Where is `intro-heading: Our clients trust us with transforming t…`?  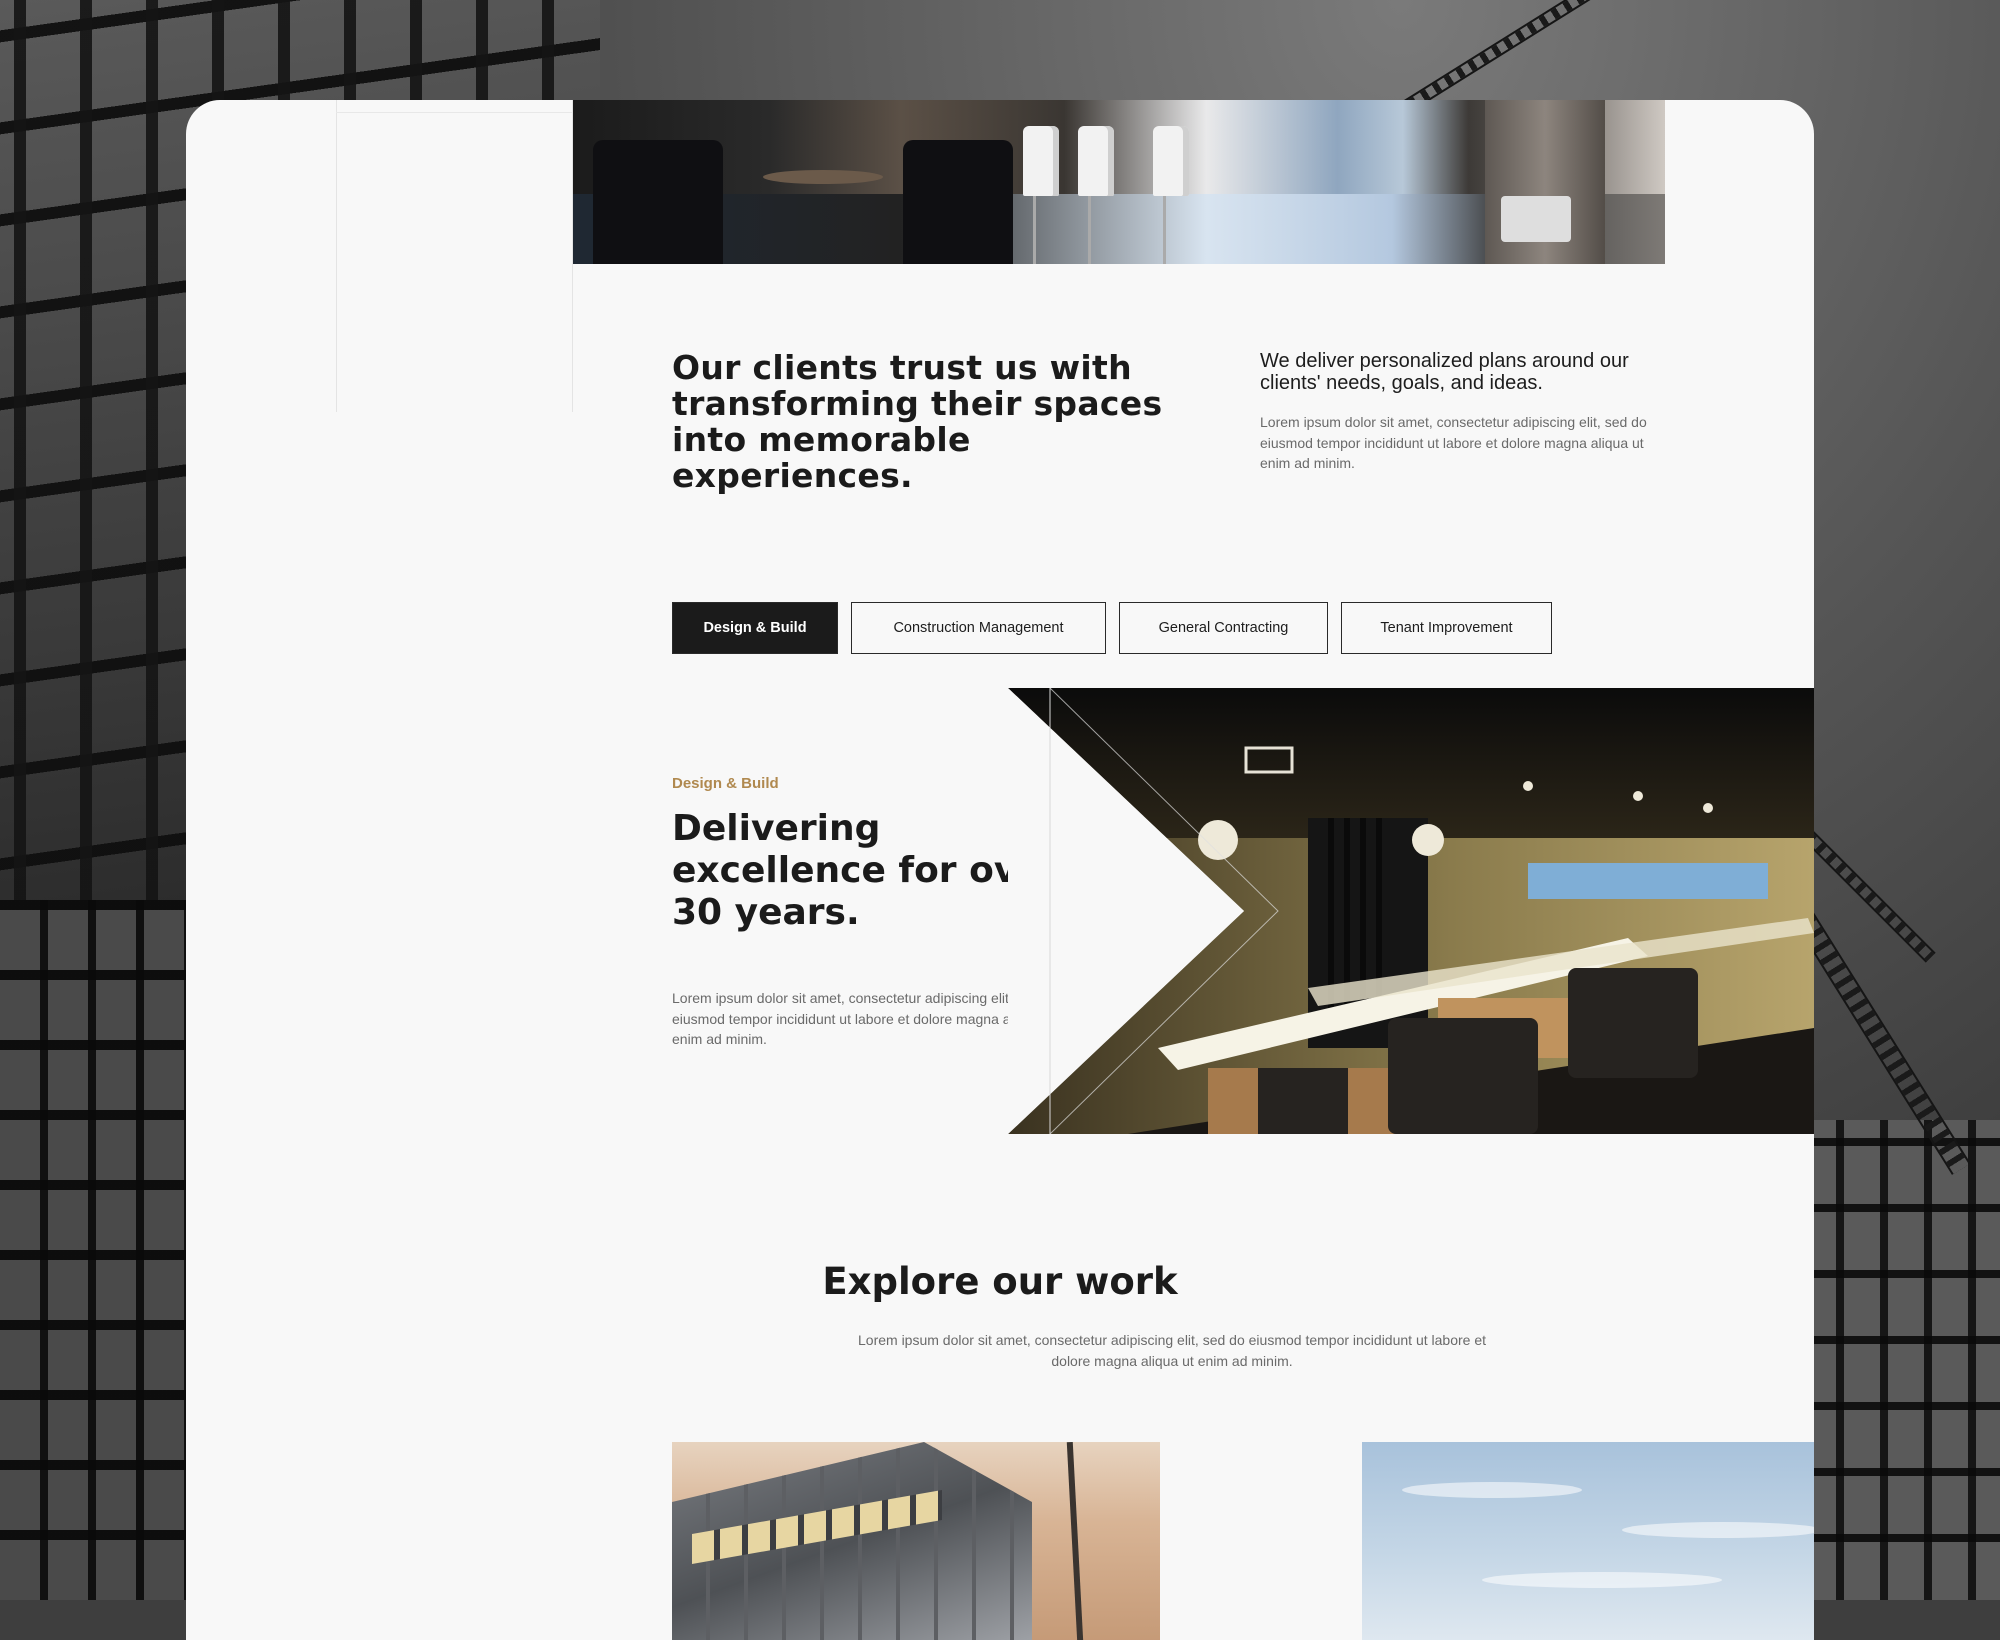 intro-heading: Our clients trust us with transforming t… is located at coordinates (917, 421).